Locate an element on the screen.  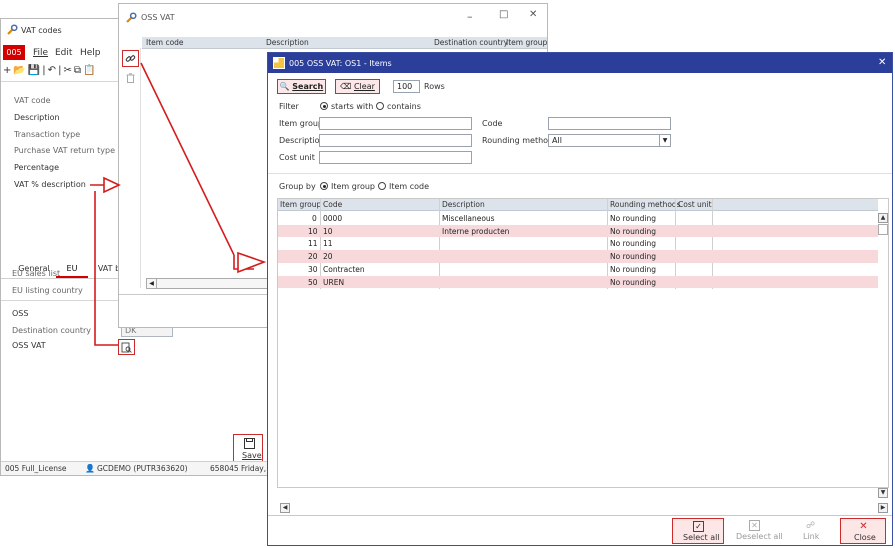
arrow-oss-vat is located at coordinates (106, 268).